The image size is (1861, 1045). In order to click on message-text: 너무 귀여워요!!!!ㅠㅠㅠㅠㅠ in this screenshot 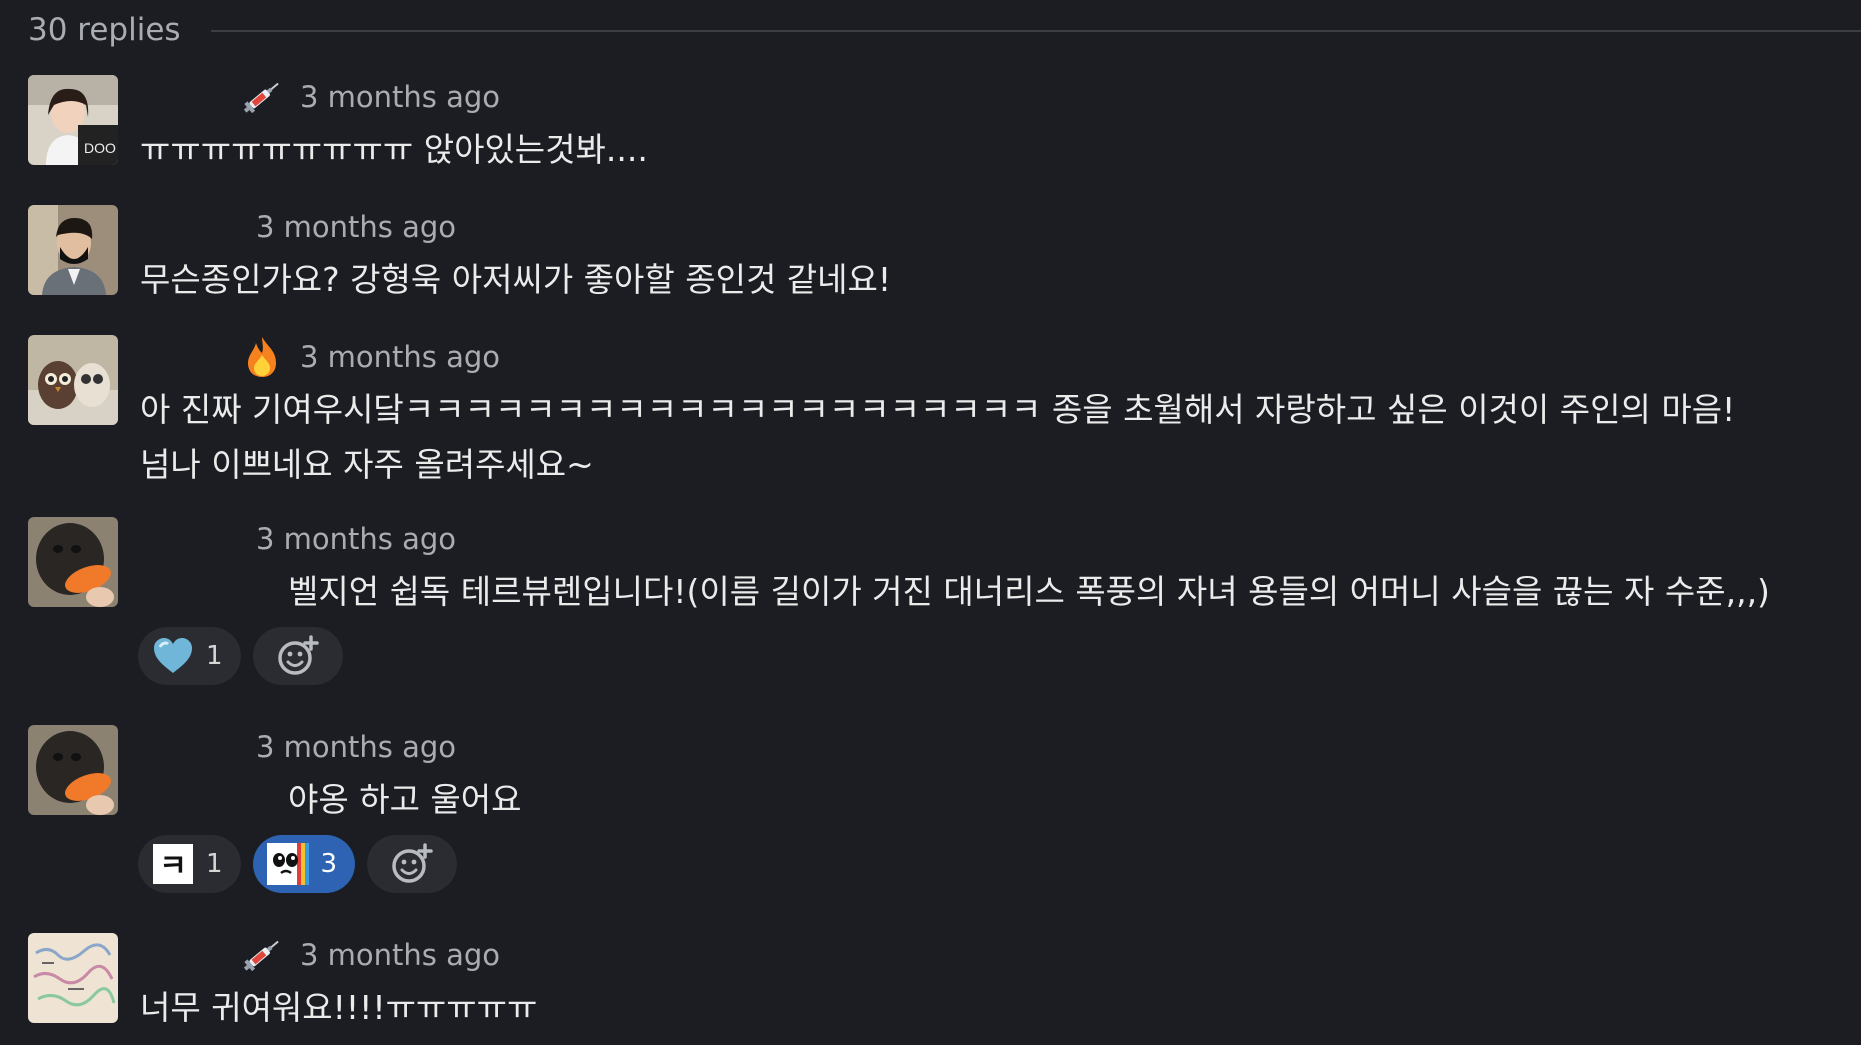, I will do `click(338, 1007)`.